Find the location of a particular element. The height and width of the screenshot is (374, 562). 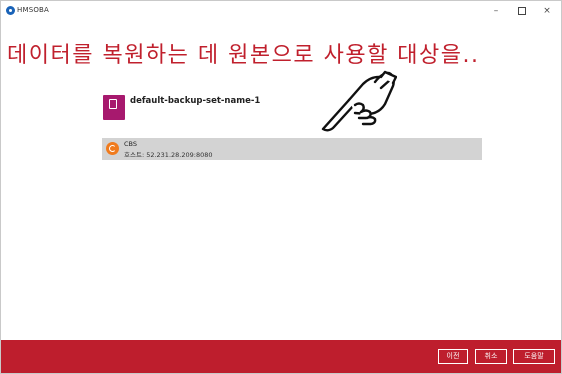

destination-name: CBS is located at coordinates (131, 144).